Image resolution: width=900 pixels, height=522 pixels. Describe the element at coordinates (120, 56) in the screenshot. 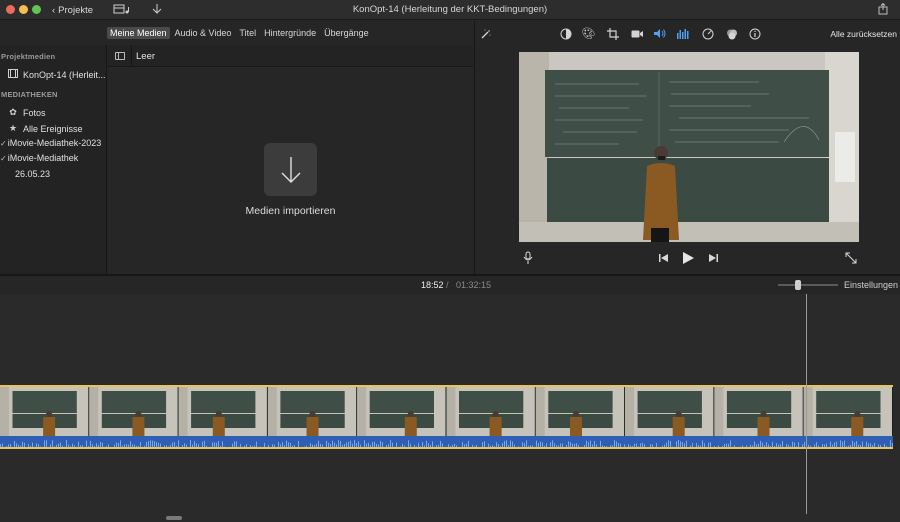

I see `sidebar-toggle-icon` at that location.